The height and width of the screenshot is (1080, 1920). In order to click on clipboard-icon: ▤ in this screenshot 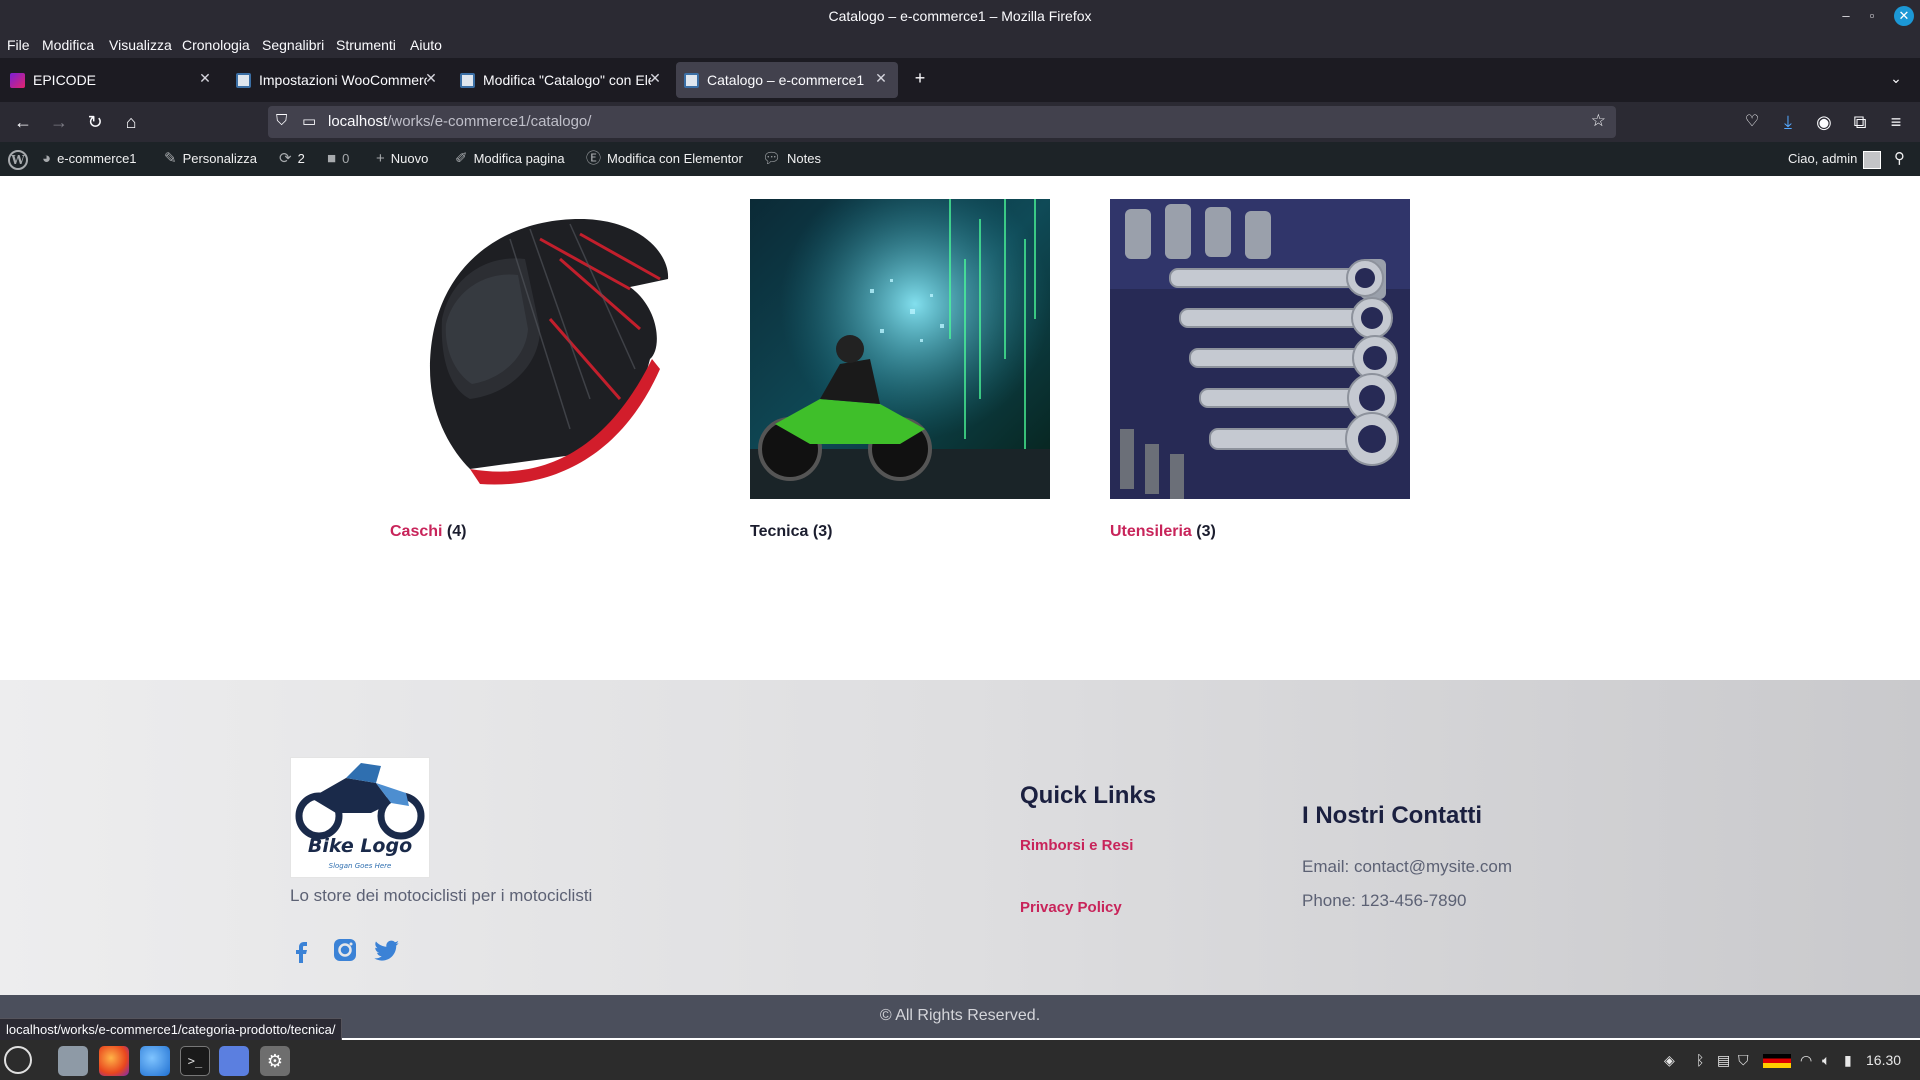, I will do `click(1723, 1060)`.